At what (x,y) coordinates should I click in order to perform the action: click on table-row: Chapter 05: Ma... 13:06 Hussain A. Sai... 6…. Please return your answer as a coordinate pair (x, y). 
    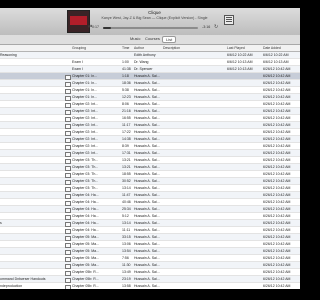
    Looking at the image, I should click on (150, 244).